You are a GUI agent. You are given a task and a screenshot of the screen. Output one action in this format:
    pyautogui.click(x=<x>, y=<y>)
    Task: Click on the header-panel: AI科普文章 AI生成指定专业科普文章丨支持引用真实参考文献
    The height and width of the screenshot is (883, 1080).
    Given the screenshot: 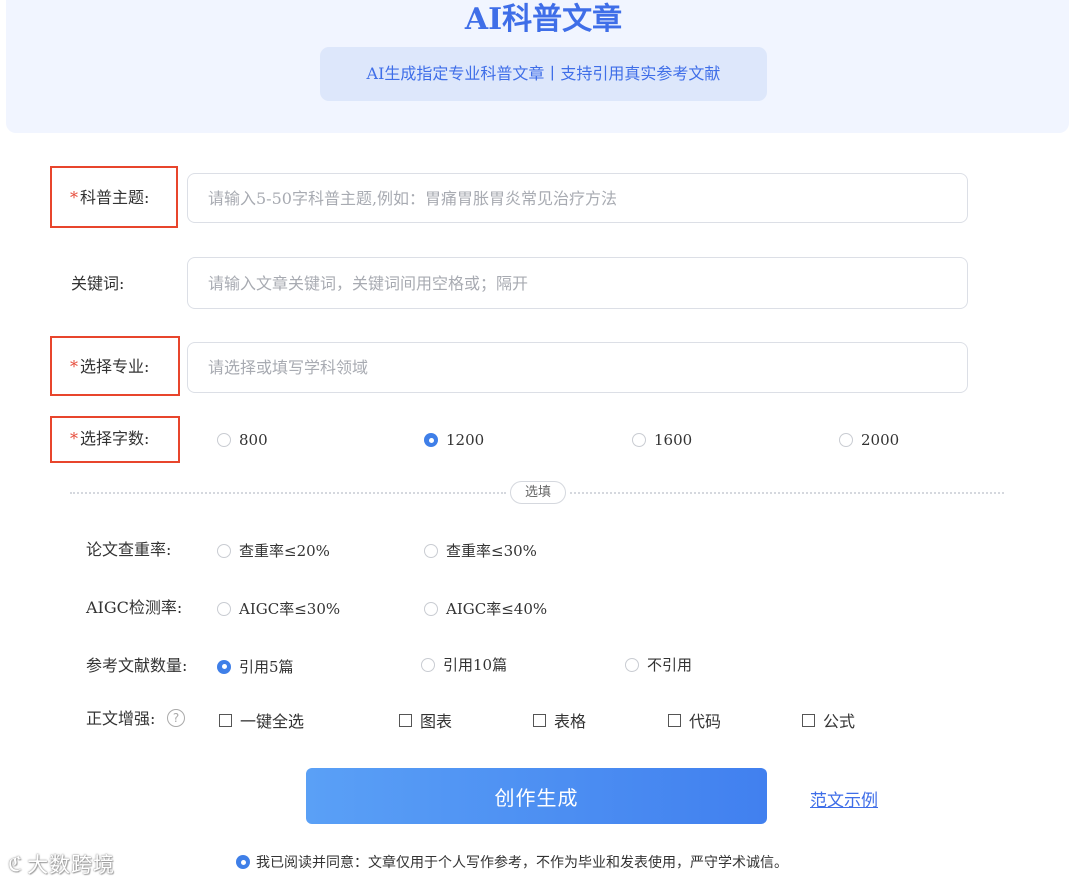 What is the action you would take?
    pyautogui.click(x=537, y=66)
    